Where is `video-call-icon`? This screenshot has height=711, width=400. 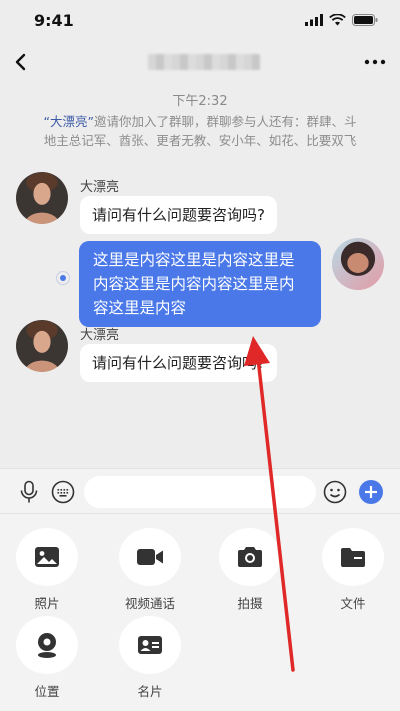
video-call-icon is located at coordinates (150, 557).